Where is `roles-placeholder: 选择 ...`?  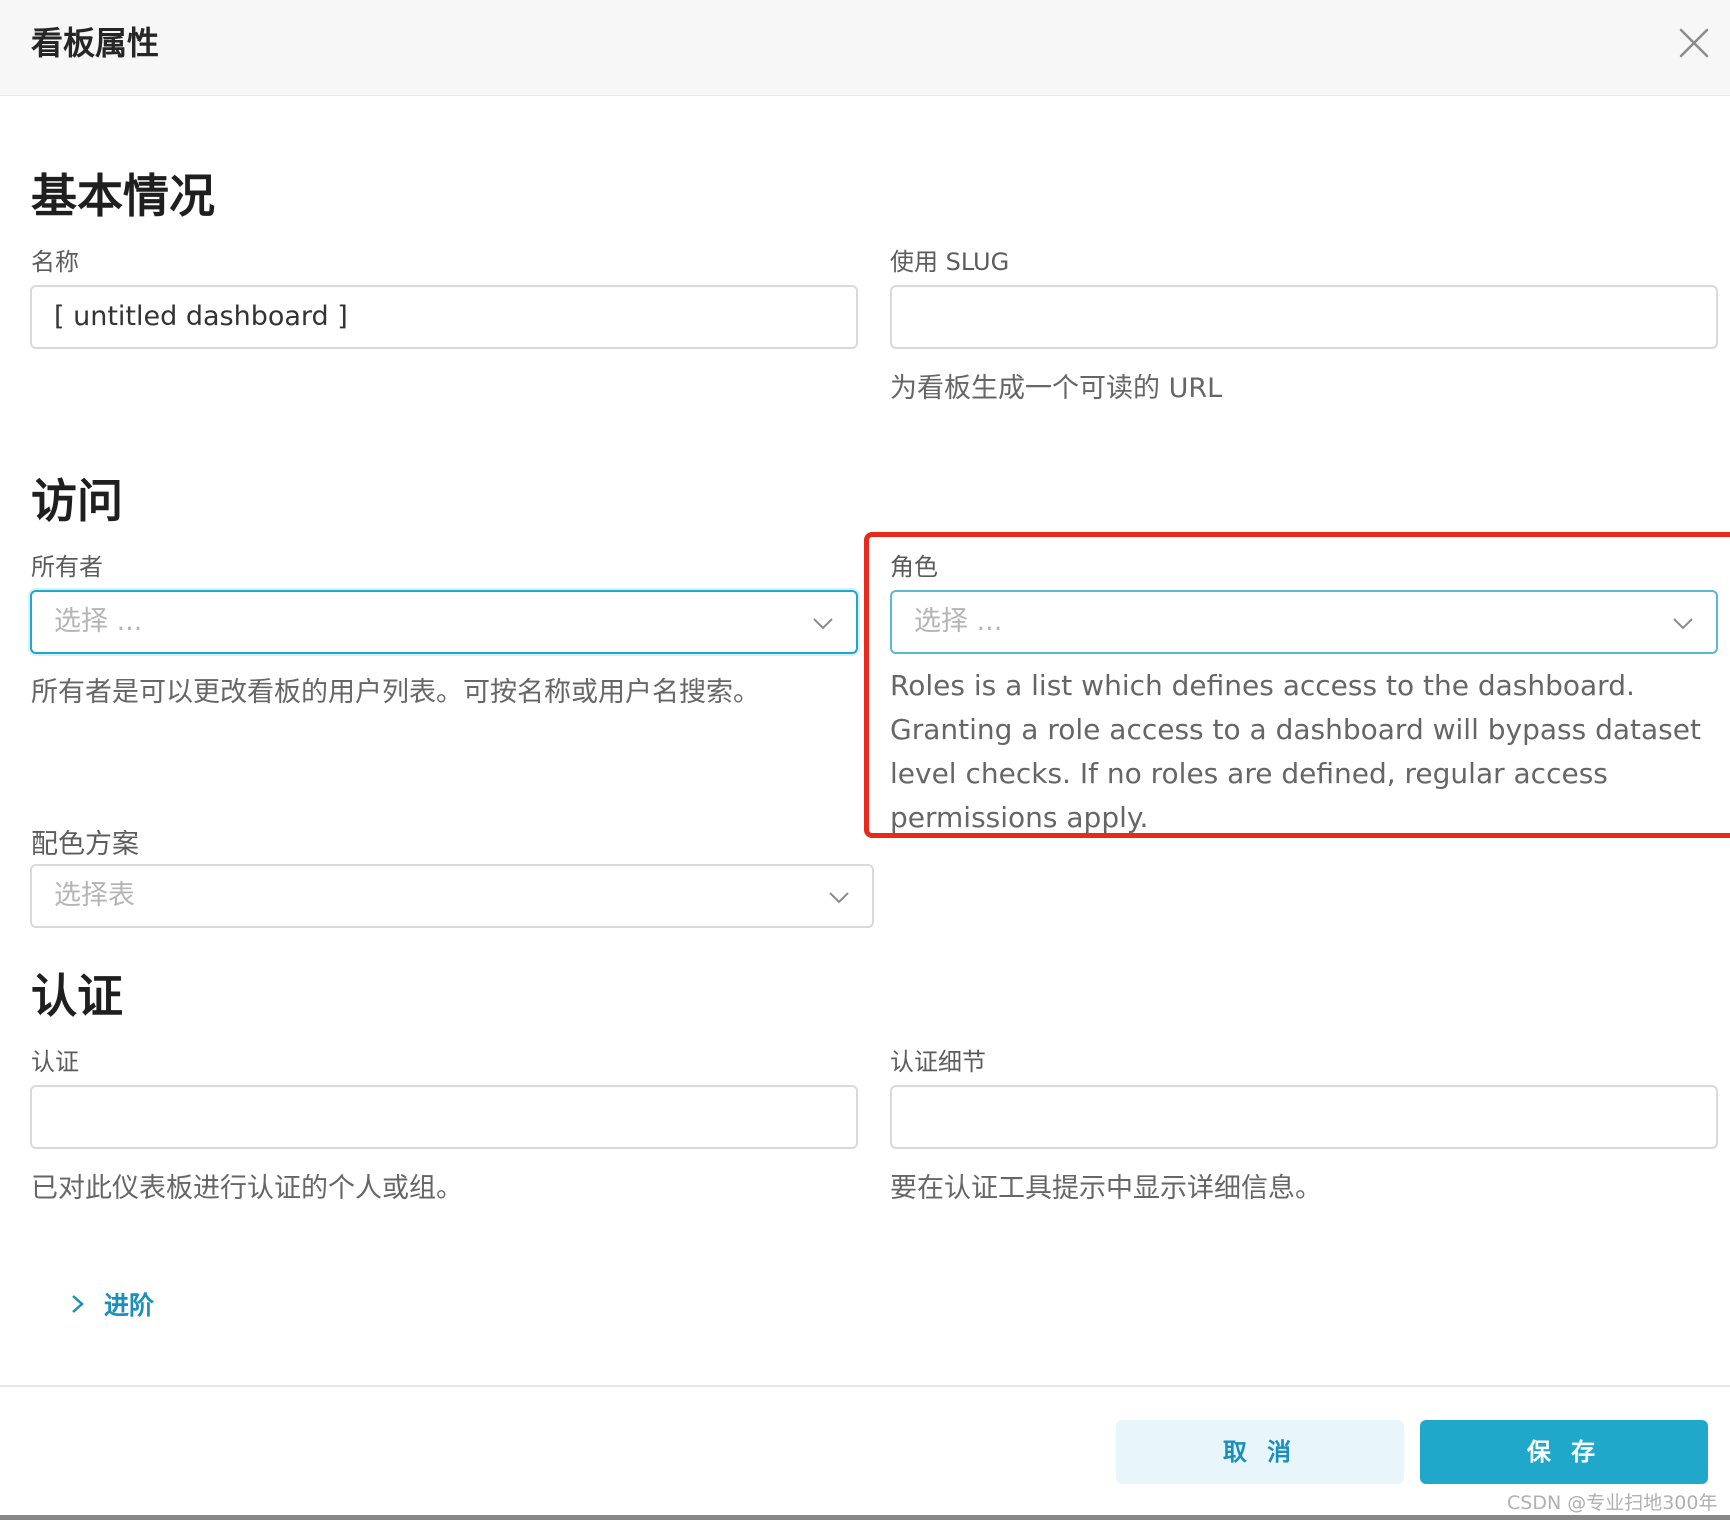 roles-placeholder: 选择 ... is located at coordinates (958, 621).